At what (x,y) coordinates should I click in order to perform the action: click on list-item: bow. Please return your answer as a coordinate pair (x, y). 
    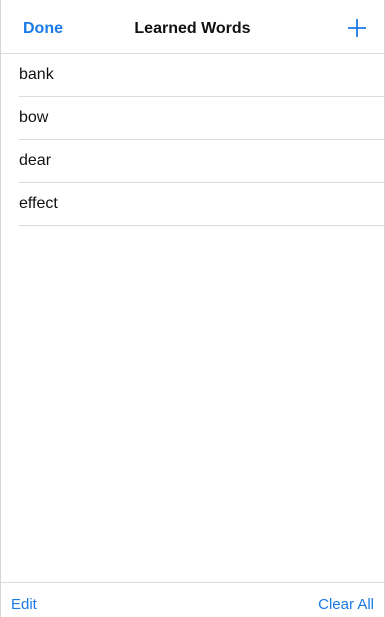
    Looking at the image, I should click on (201, 118).